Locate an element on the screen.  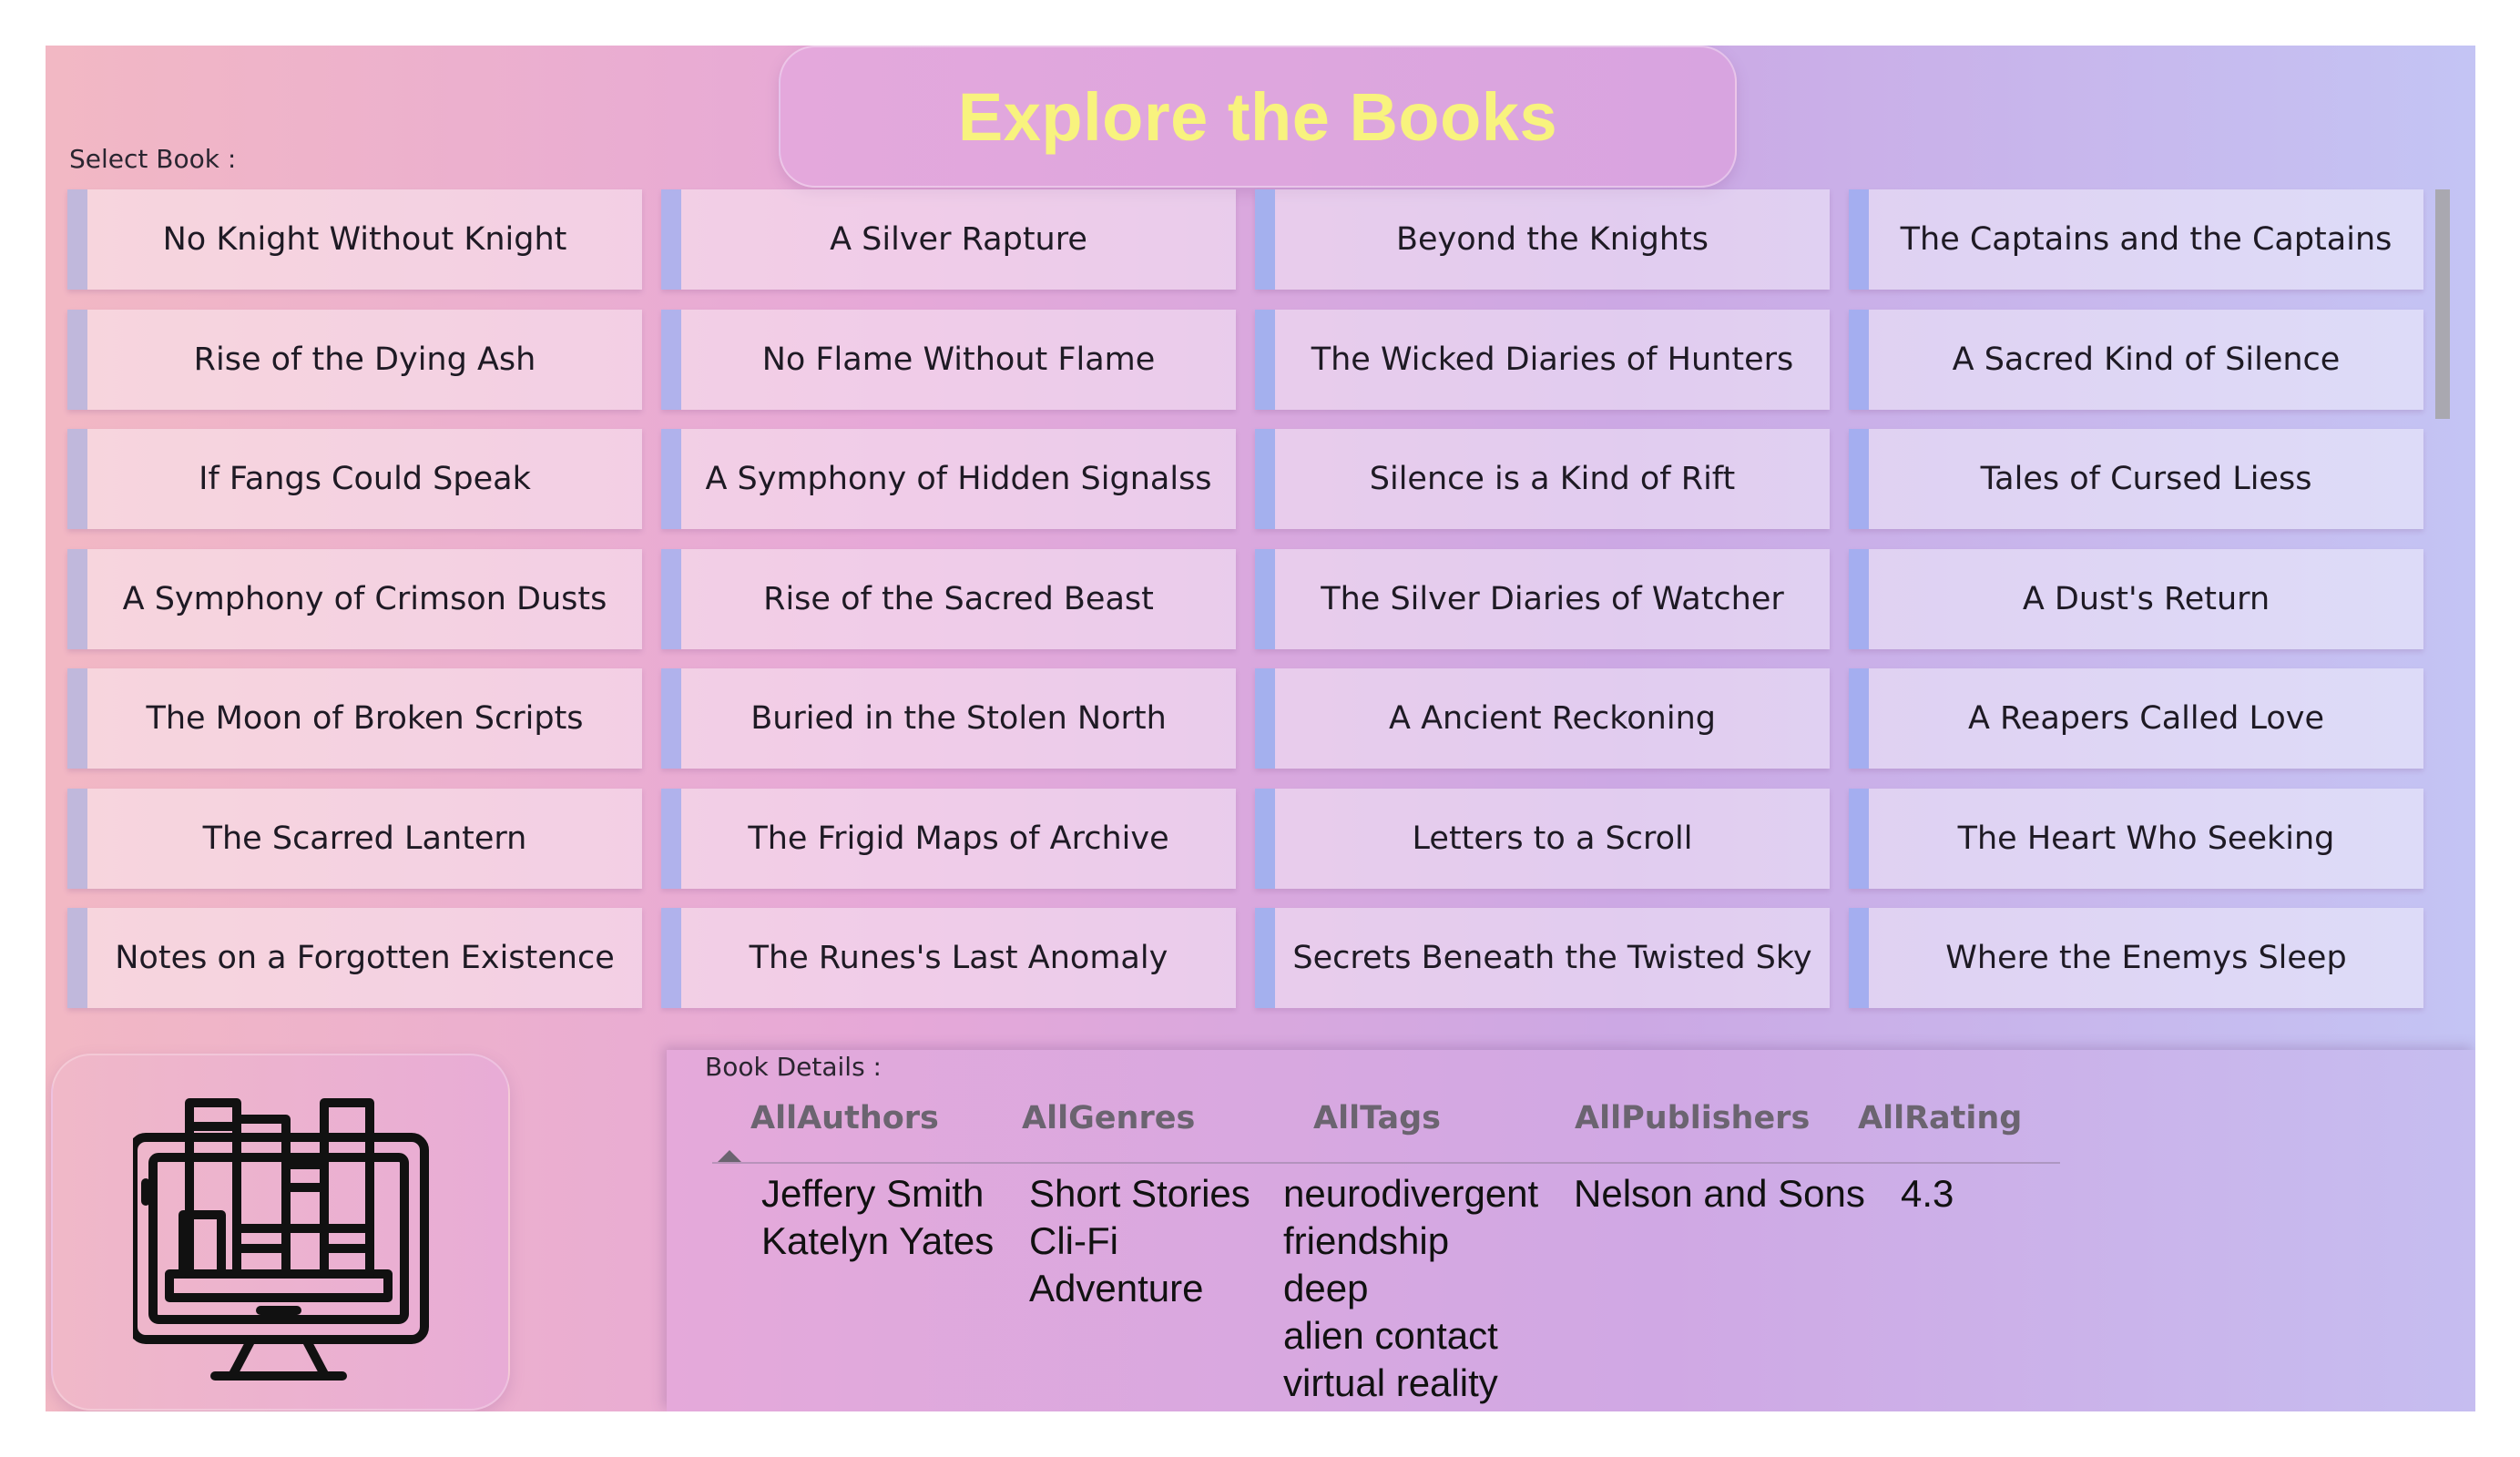
book-title-label: A Reapers Called Love is located at coordinates (2146, 718).